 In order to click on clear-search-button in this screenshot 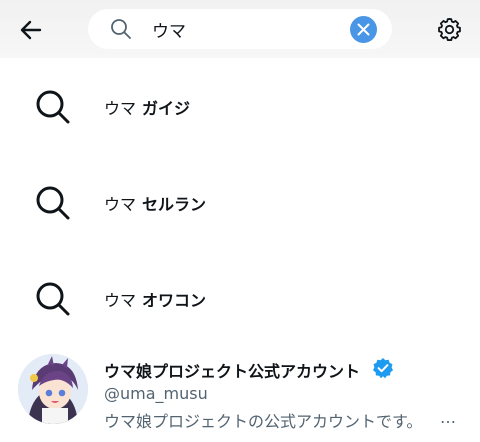, I will do `click(363, 29)`.